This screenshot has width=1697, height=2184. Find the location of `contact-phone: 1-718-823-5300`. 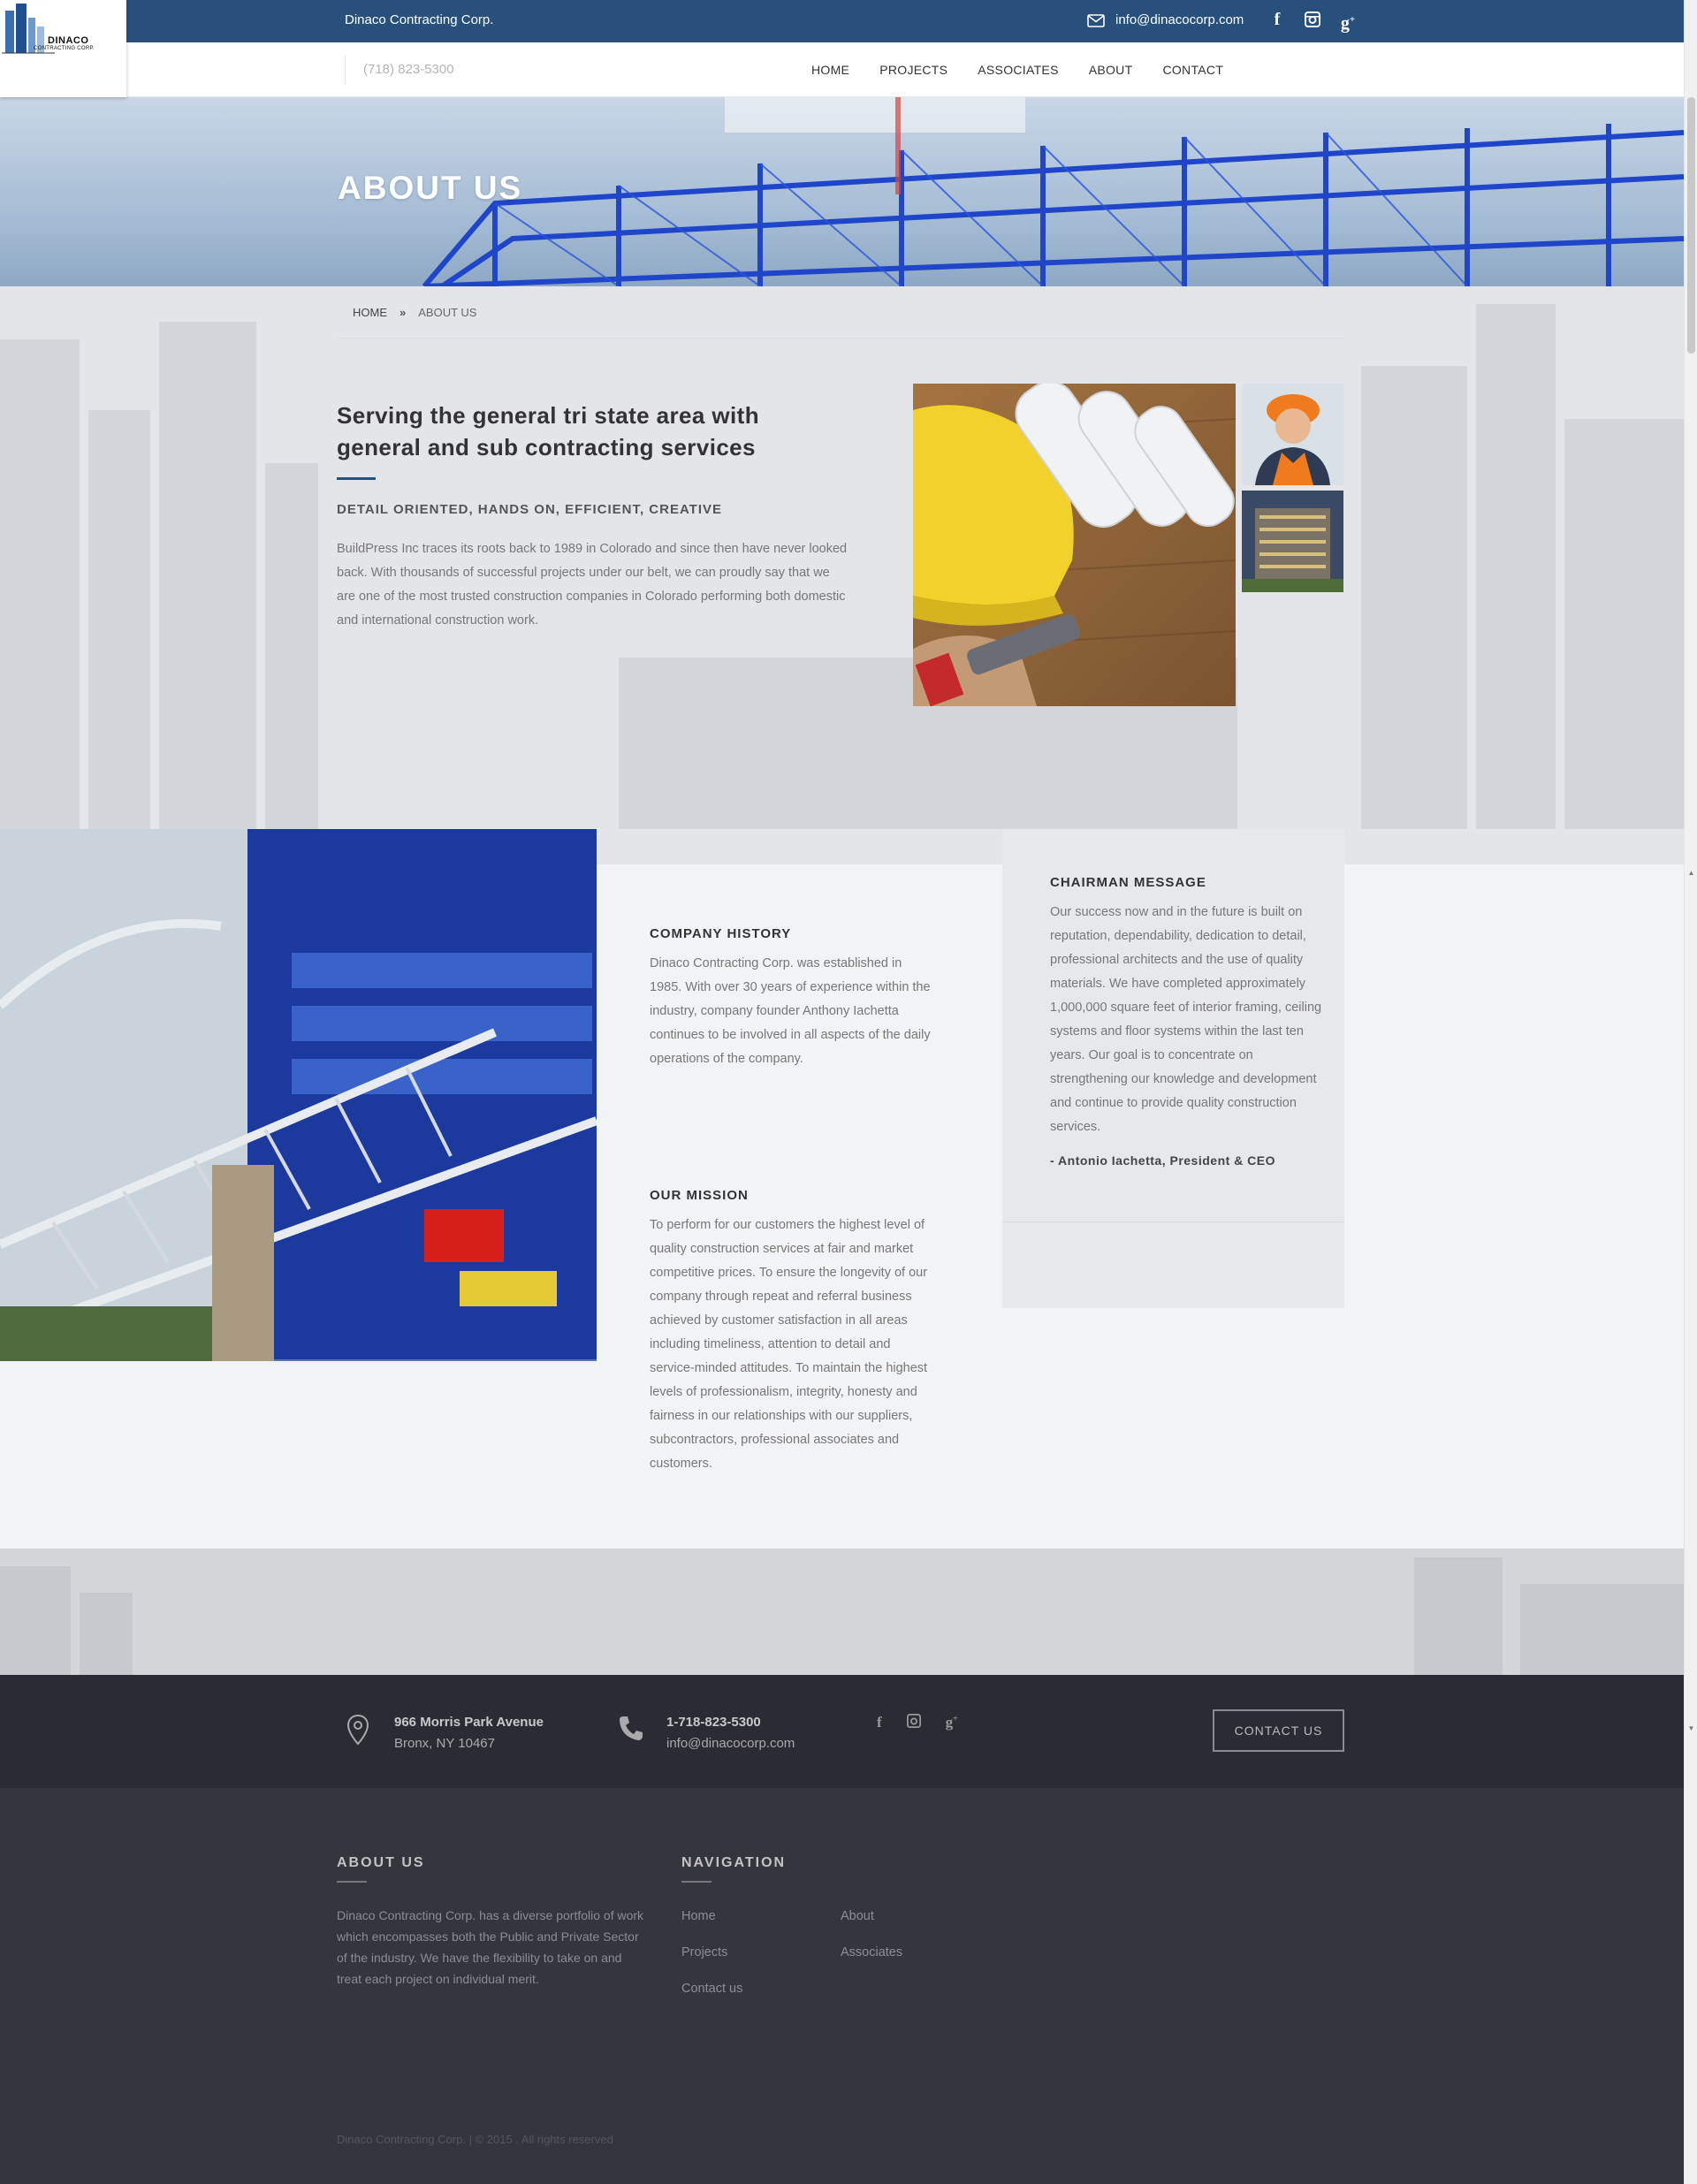

contact-phone: 1-718-823-5300 is located at coordinates (731, 1722).